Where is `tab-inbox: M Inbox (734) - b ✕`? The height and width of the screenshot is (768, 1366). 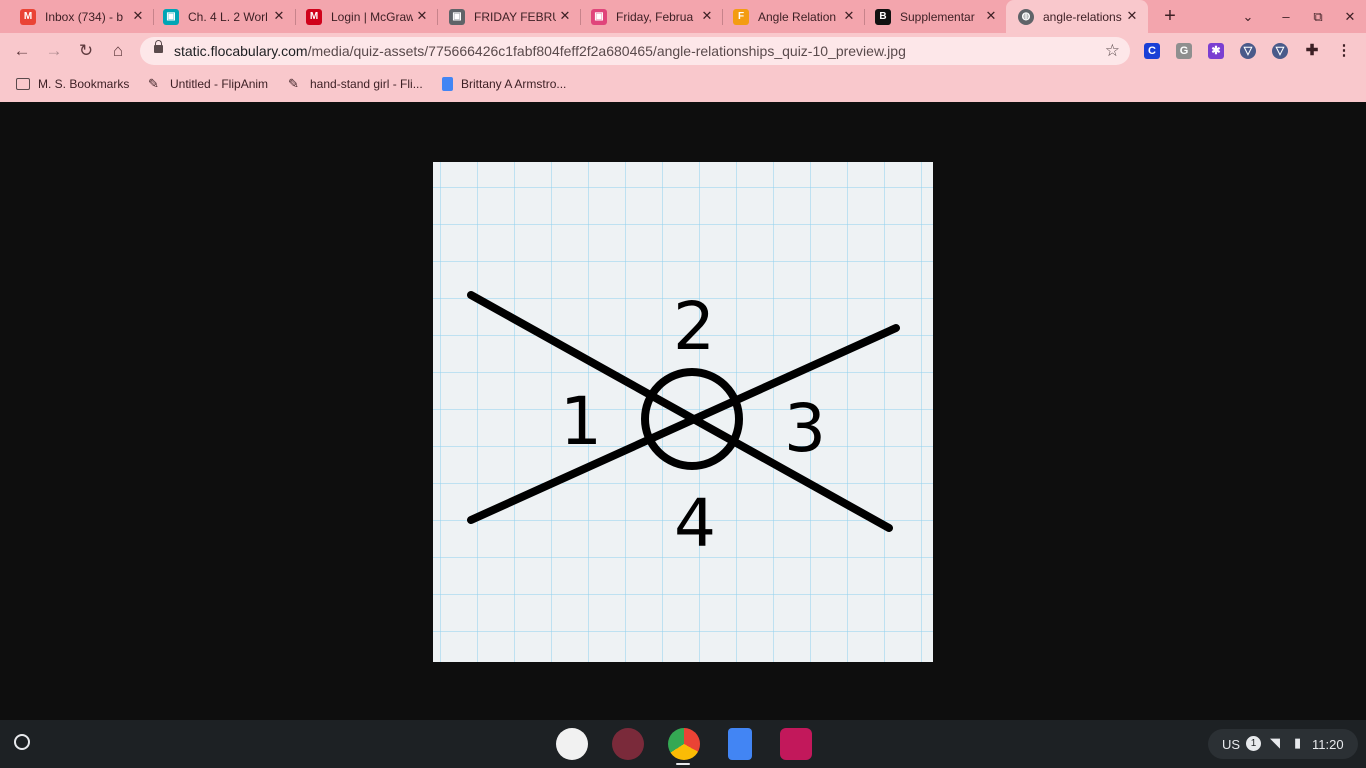 tab-inbox: M Inbox (734) - b ✕ is located at coordinates (83, 16).